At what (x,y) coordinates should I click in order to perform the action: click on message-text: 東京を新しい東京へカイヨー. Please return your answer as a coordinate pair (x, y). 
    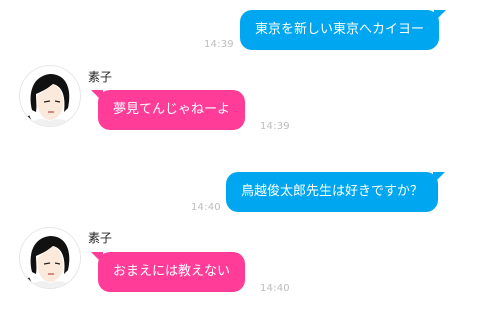
    Looking at the image, I should click on (340, 29).